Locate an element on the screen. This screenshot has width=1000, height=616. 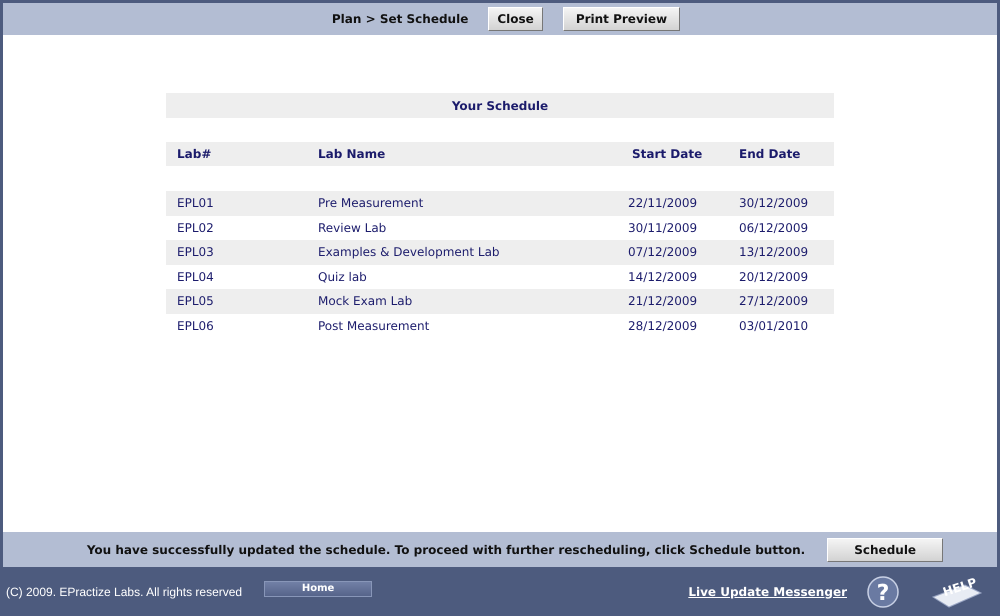
table-cell: Review Lab is located at coordinates (352, 227).